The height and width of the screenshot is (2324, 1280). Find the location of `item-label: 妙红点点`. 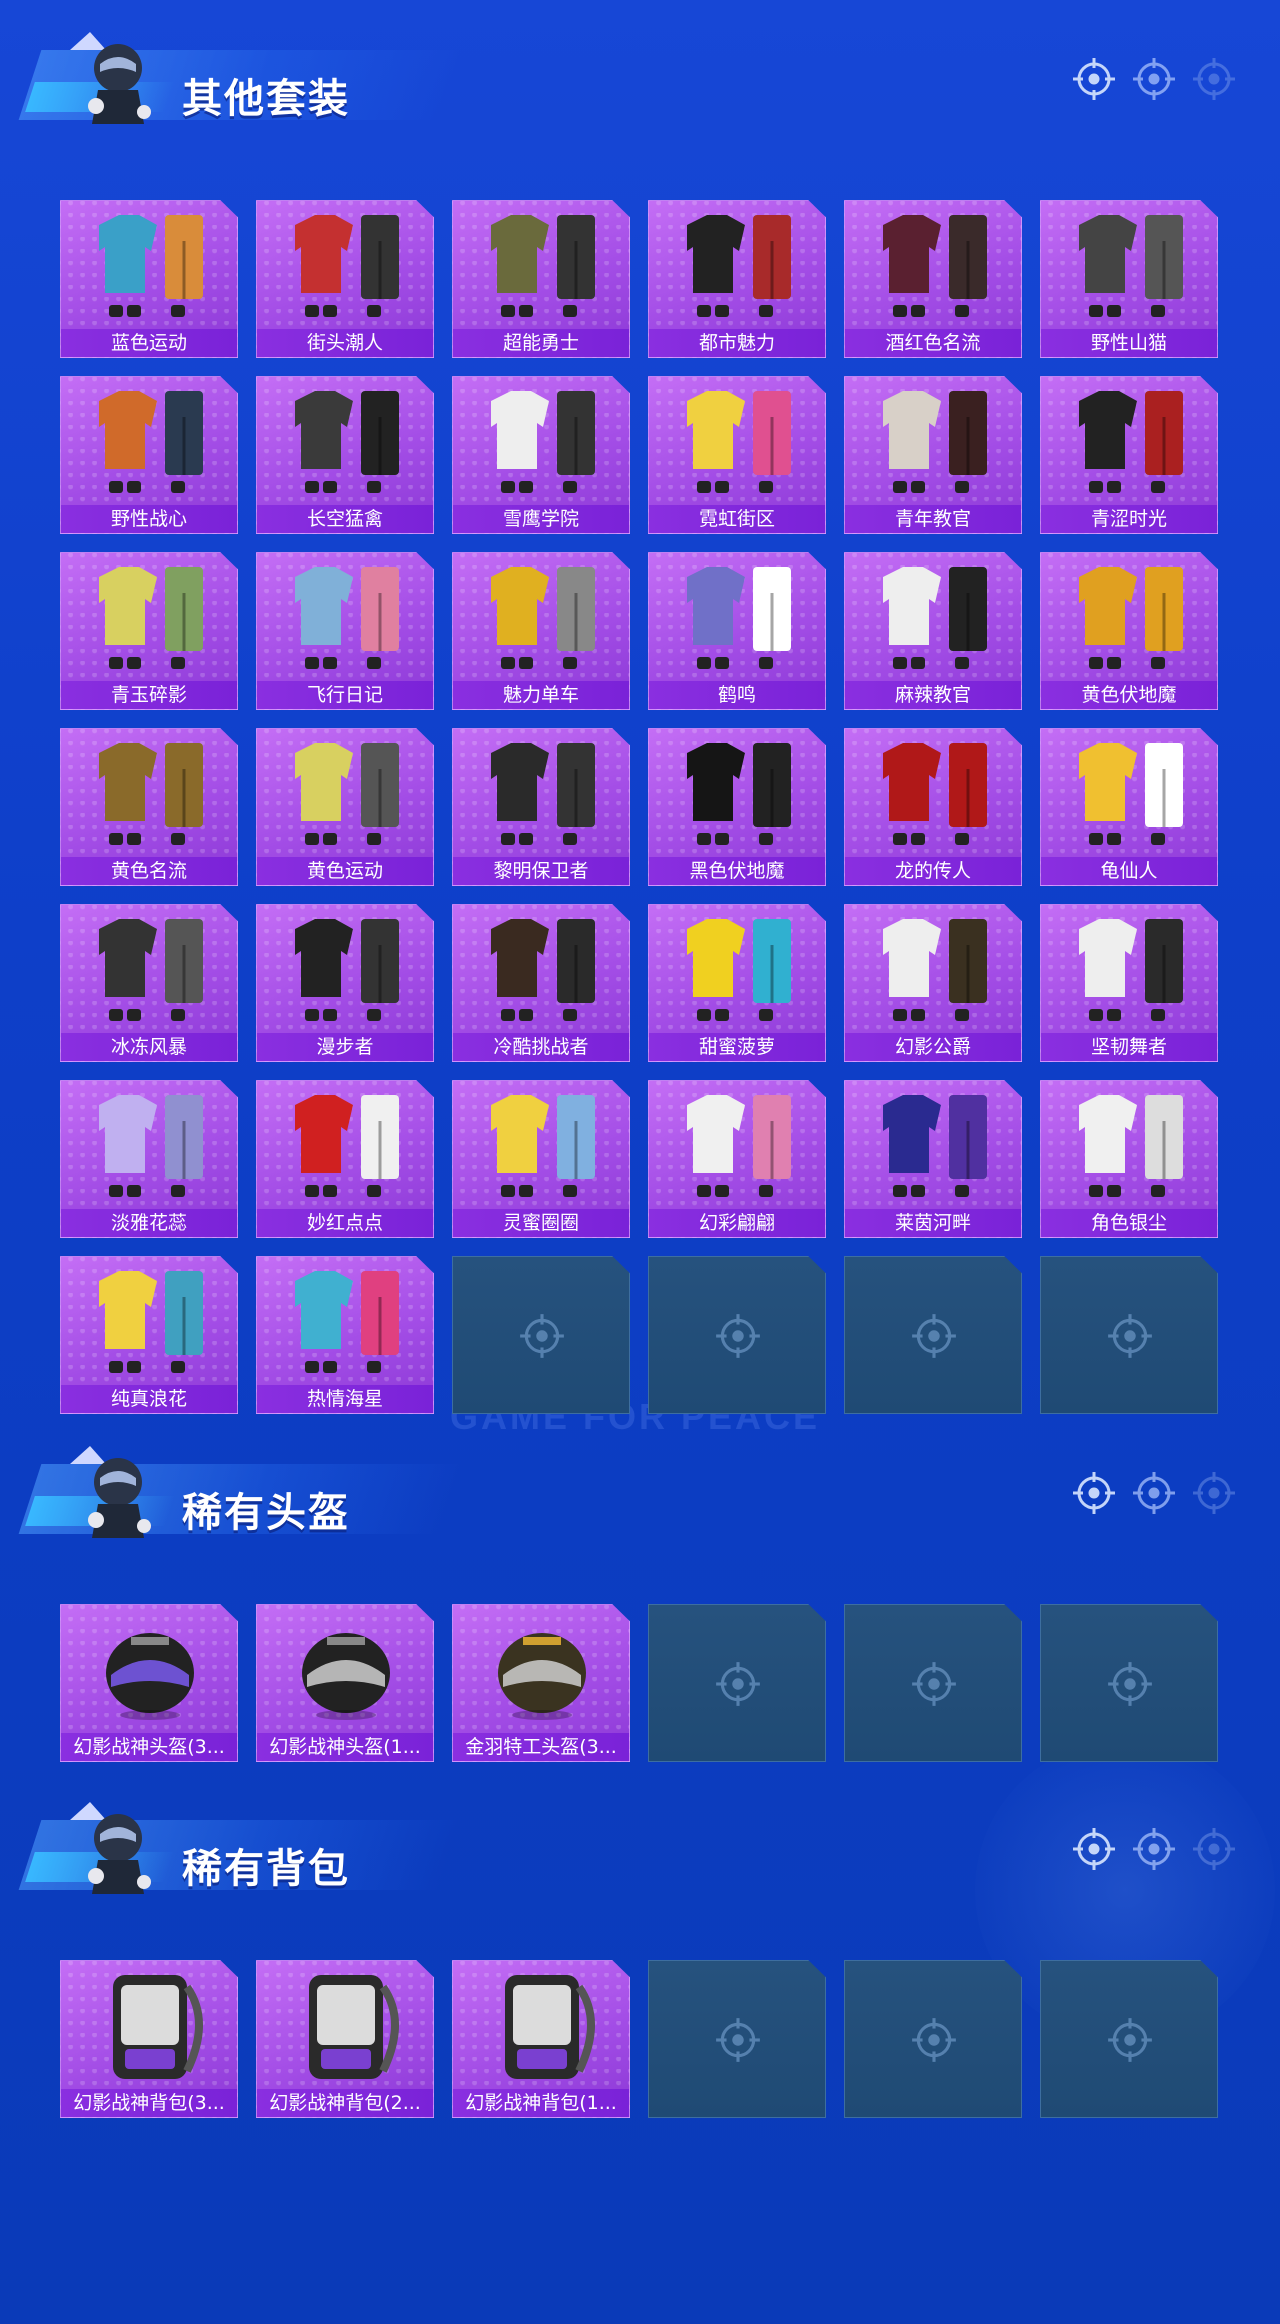

item-label: 妙红点点 is located at coordinates (345, 1223).